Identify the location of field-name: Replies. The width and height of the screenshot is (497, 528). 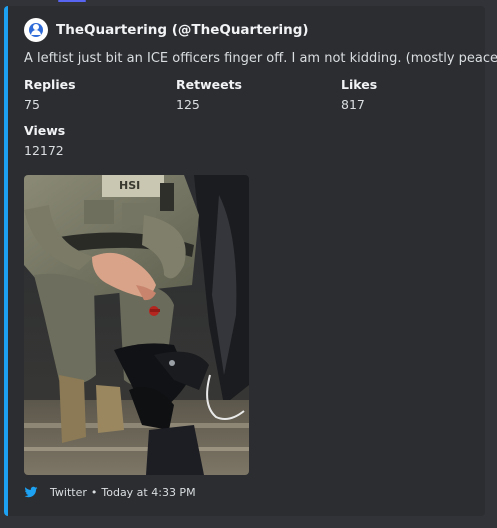
(50, 84).